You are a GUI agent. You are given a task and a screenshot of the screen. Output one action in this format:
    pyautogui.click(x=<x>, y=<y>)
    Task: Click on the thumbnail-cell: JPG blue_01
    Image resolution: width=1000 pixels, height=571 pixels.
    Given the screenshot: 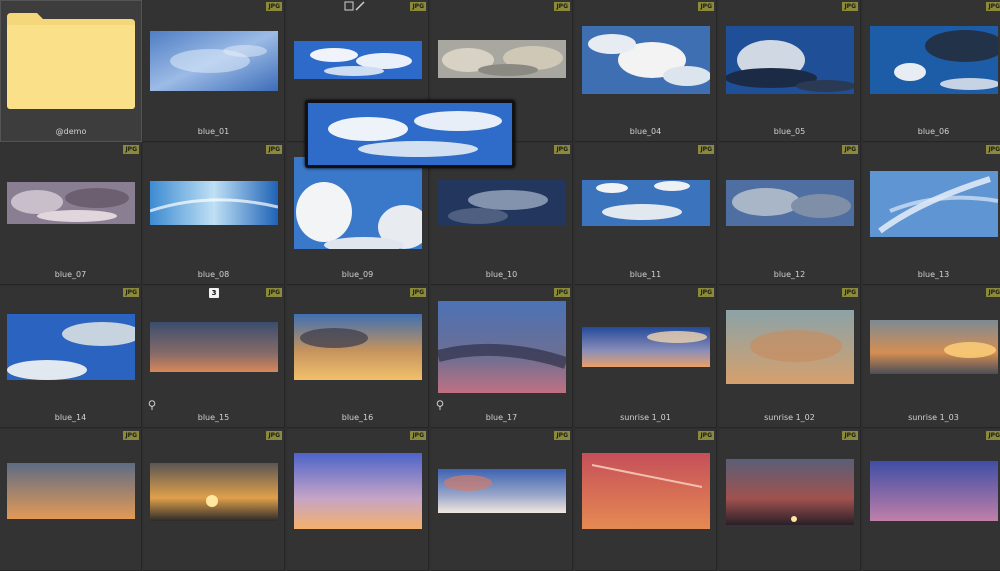 What is the action you would take?
    pyautogui.click(x=214, y=71)
    